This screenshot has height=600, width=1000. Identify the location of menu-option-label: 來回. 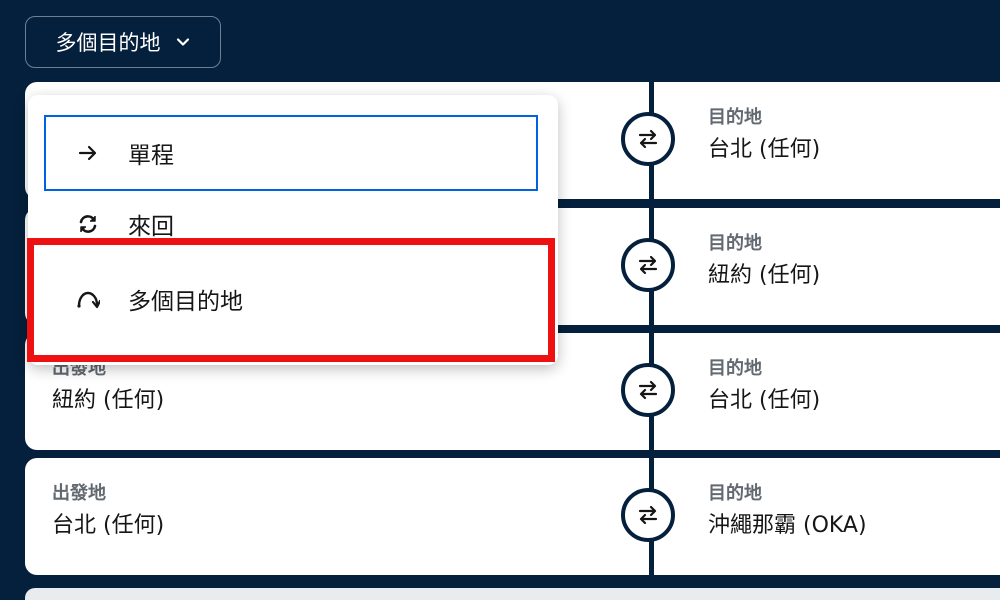
(151, 227).